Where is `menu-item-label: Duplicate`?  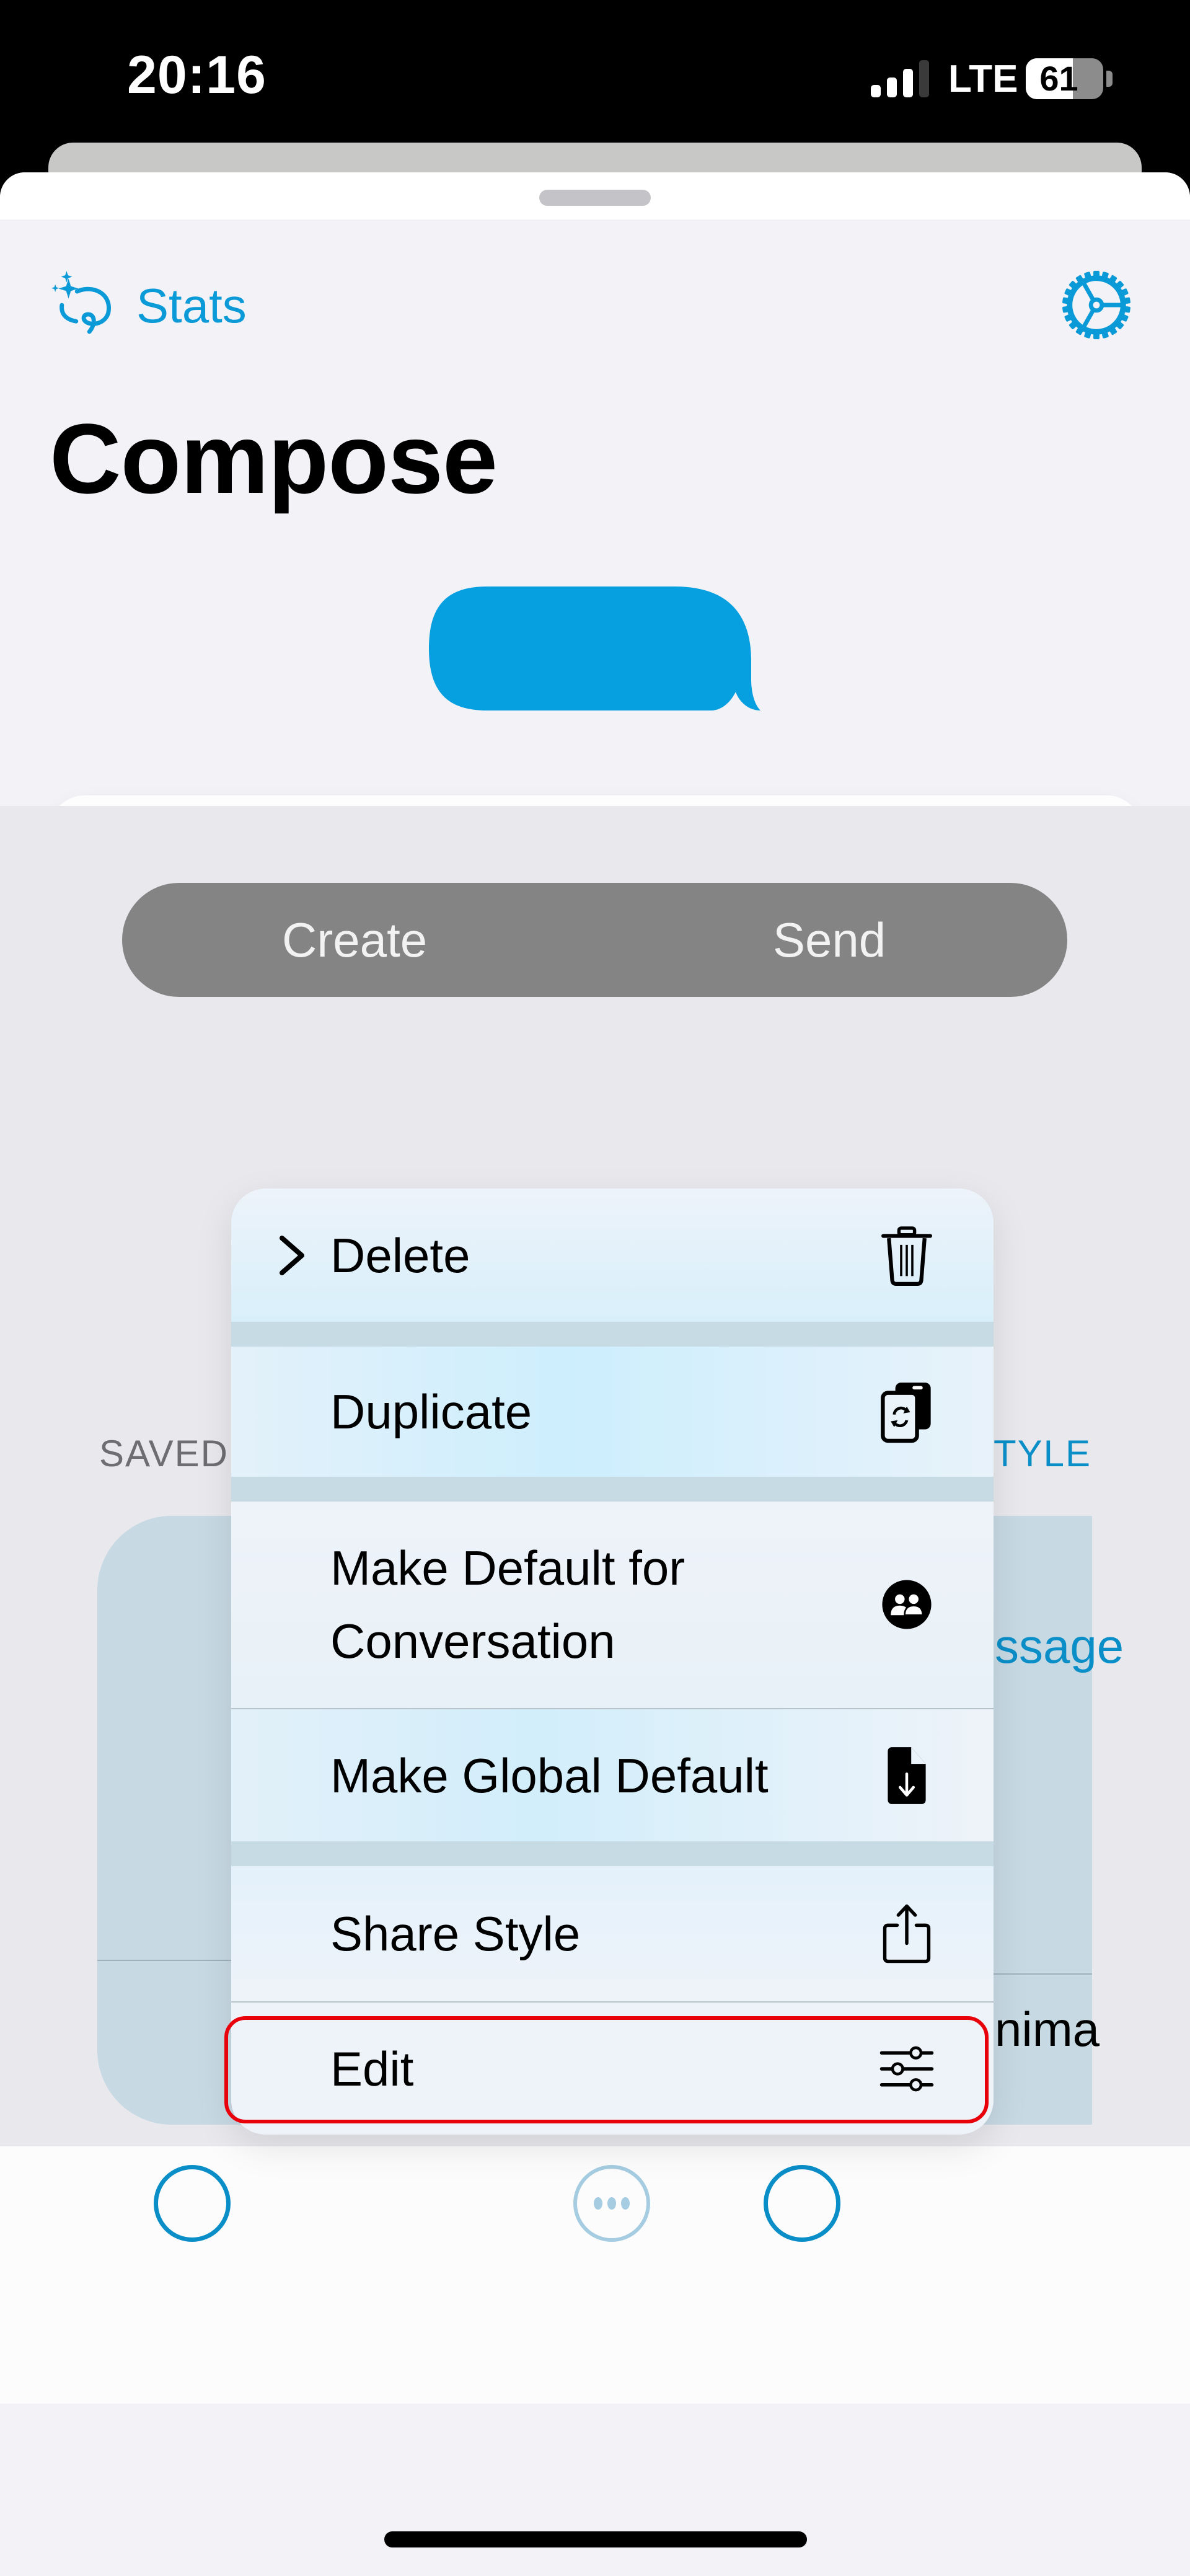 menu-item-label: Duplicate is located at coordinates (431, 1412).